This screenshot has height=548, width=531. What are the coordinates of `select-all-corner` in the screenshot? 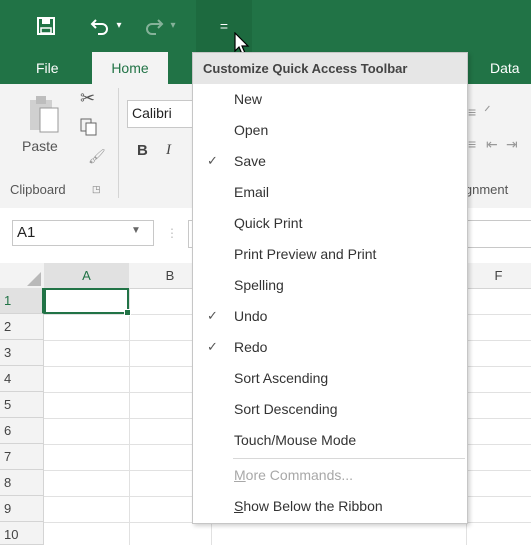 It's located at (22, 276).